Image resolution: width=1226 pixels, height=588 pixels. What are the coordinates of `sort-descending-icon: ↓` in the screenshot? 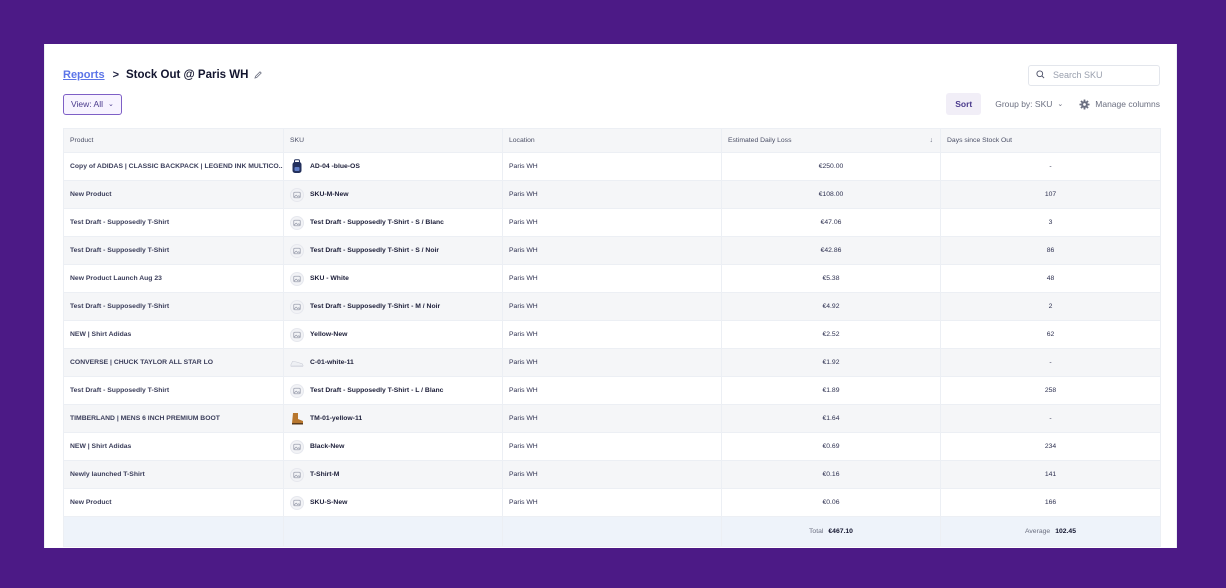 It's located at (932, 140).